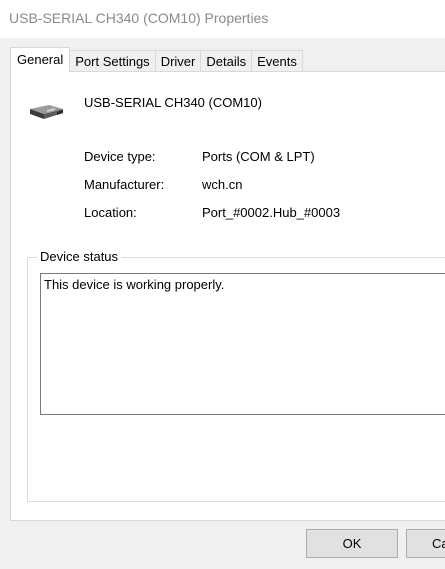 This screenshot has height=569, width=445. What do you see at coordinates (425, 543) in the screenshot?
I see `cancel-button: Ca` at bounding box center [425, 543].